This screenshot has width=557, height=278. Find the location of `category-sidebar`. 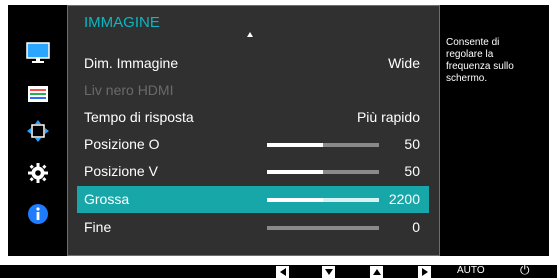

category-sidebar is located at coordinates (37, 130).